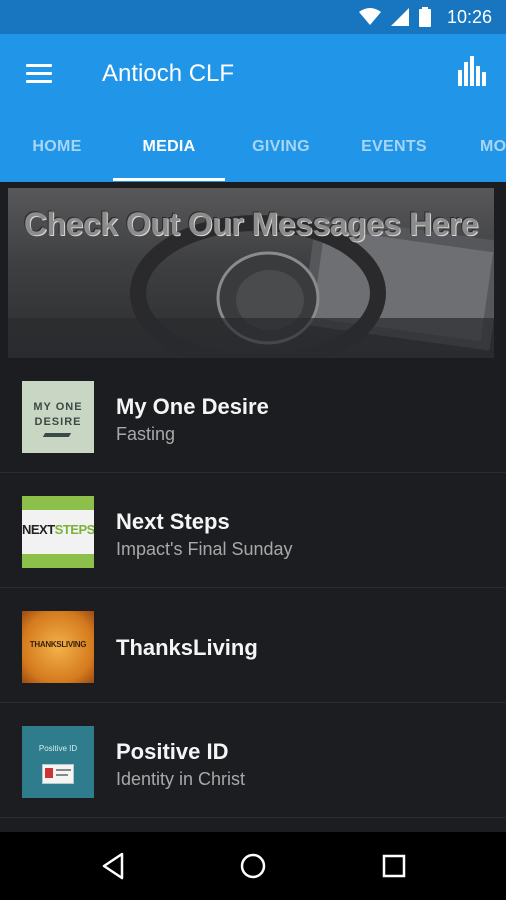 This screenshot has height=900, width=506. I want to click on list-item: THANKSLIVING ThanksLiving, so click(253, 645).